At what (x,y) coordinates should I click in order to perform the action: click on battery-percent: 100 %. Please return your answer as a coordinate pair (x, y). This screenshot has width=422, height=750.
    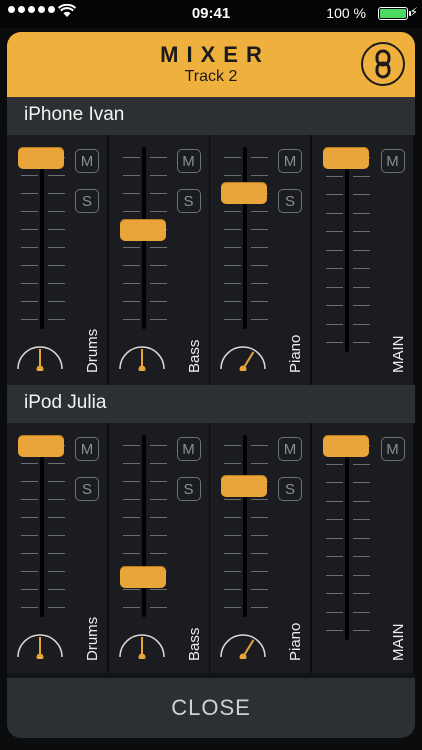
    Looking at the image, I should click on (346, 13).